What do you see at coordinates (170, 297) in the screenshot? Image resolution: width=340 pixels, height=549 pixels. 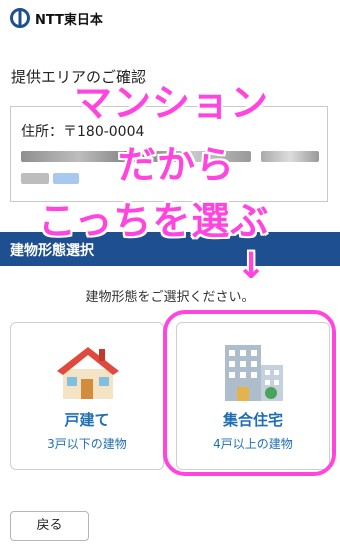 I see `building-type-prompt: 建物形態をご選択ください。` at bounding box center [170, 297].